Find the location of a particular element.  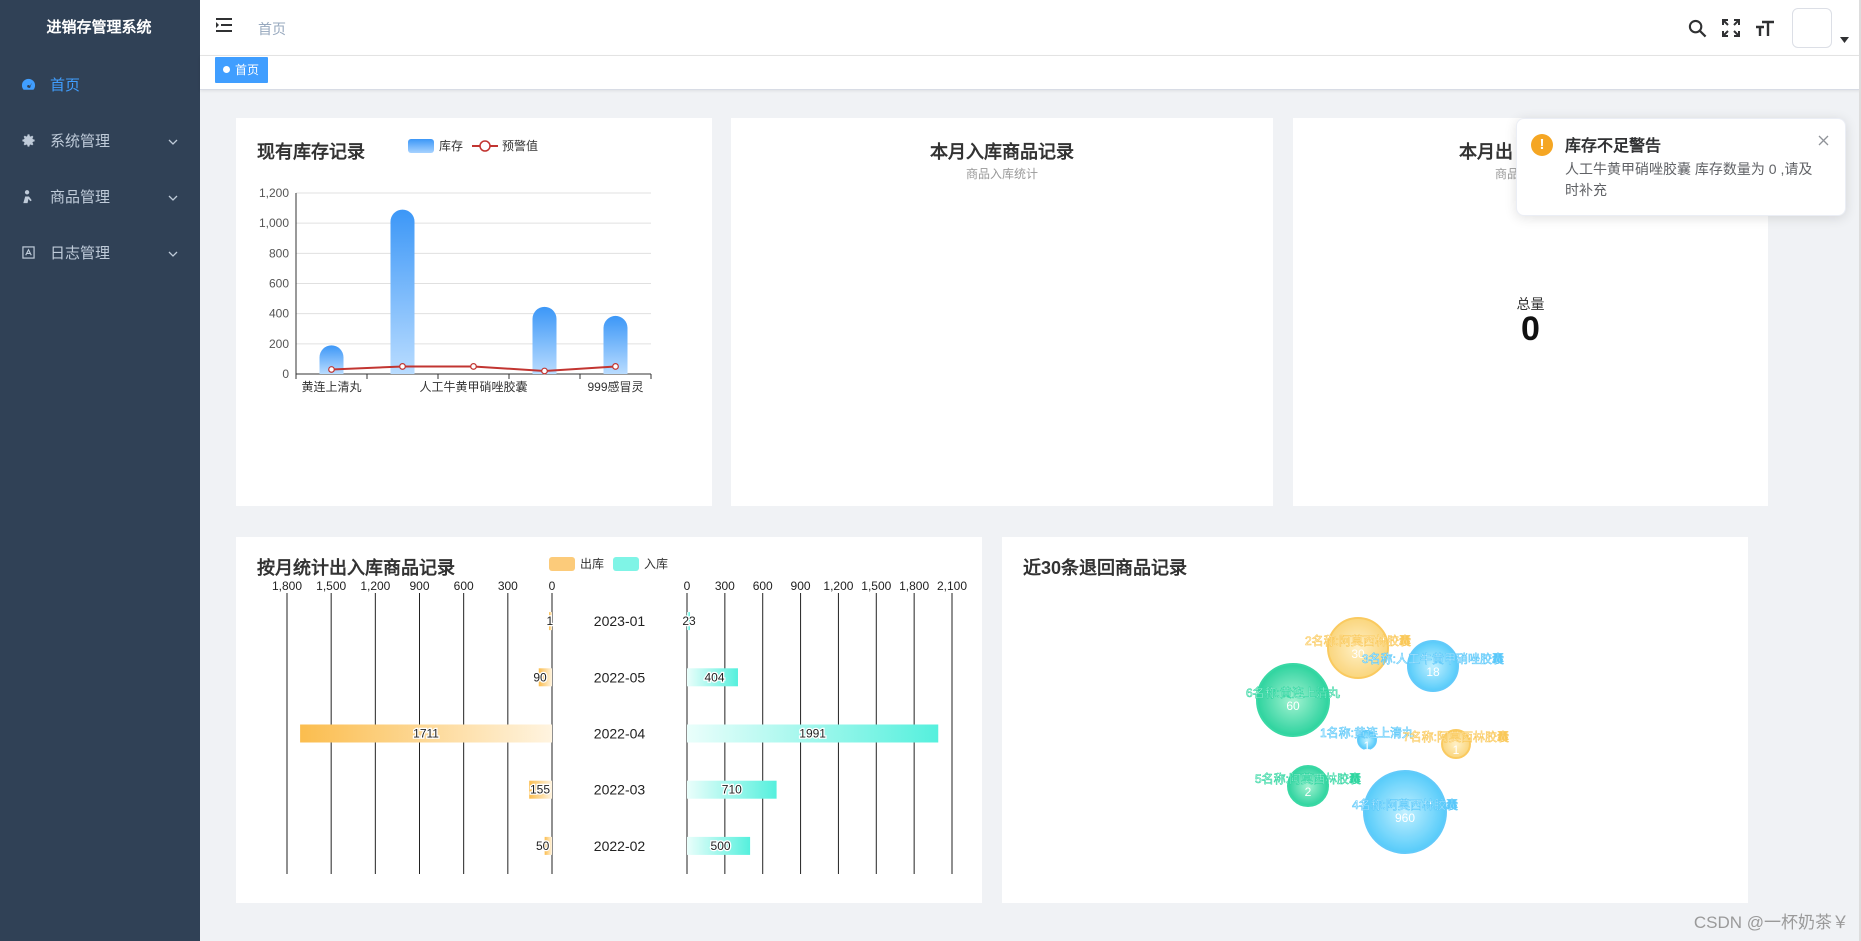

out-card-title: 本月出 is located at coordinates (1486, 152).